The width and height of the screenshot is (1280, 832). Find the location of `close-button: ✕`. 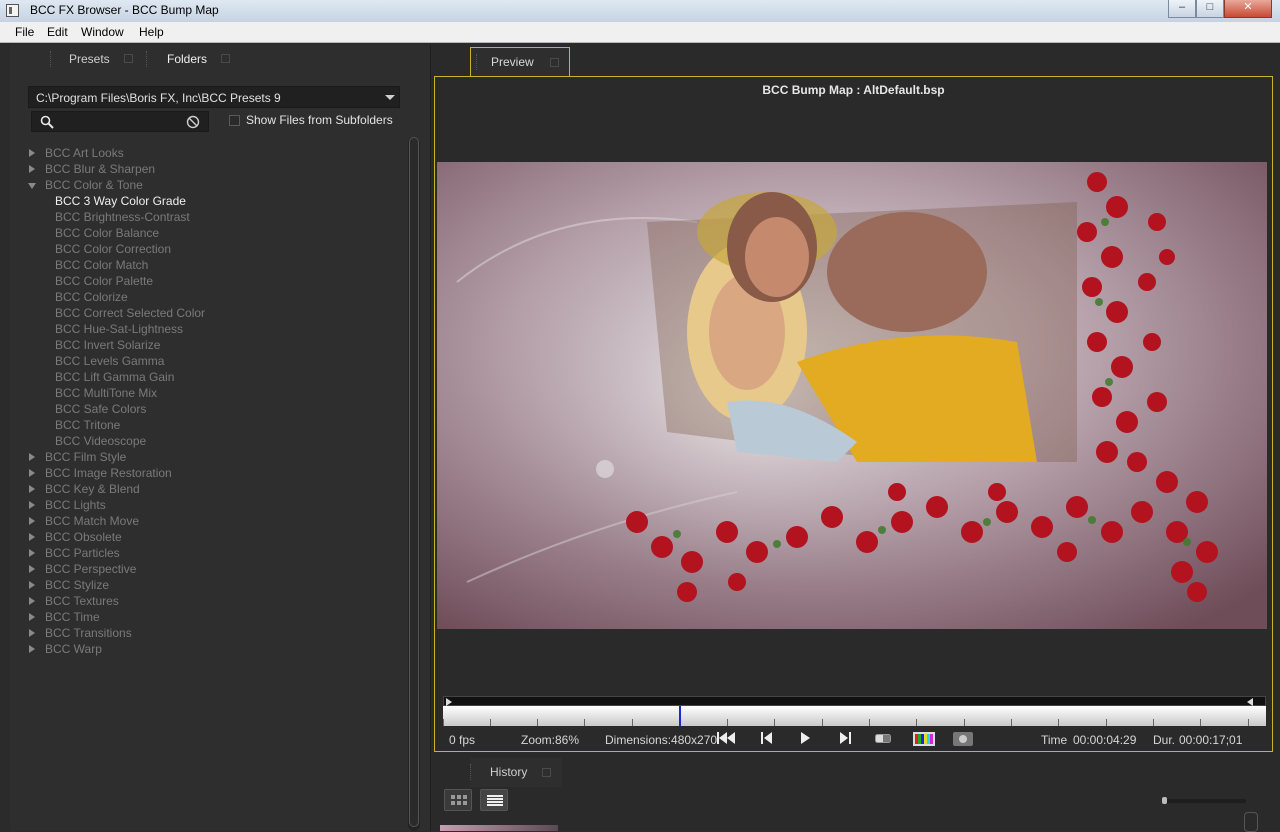

close-button: ✕ is located at coordinates (1248, 9).